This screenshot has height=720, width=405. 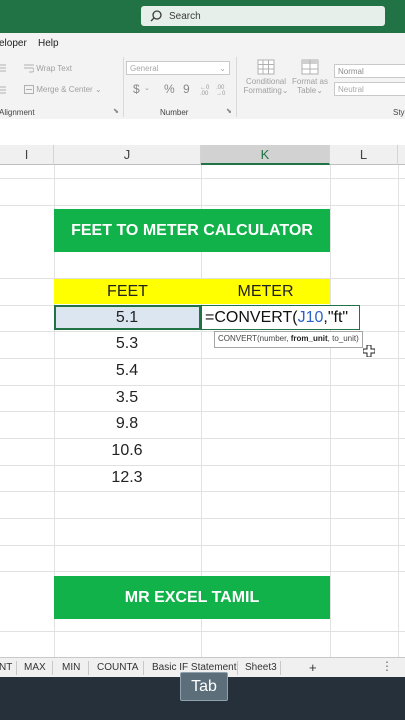 I want to click on format-as-table-label-1: Format as, so click(x=310, y=81).